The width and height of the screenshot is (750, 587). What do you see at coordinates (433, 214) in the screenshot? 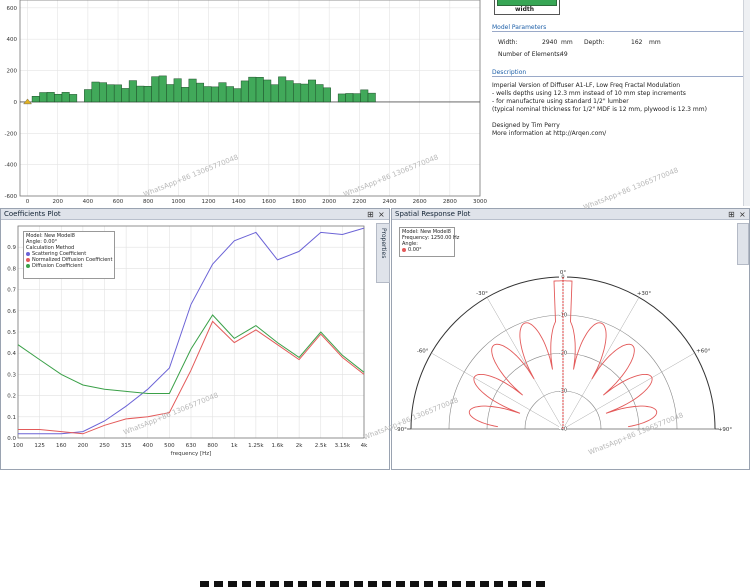
I see `spatial-title: Spatial Response Plot` at bounding box center [433, 214].